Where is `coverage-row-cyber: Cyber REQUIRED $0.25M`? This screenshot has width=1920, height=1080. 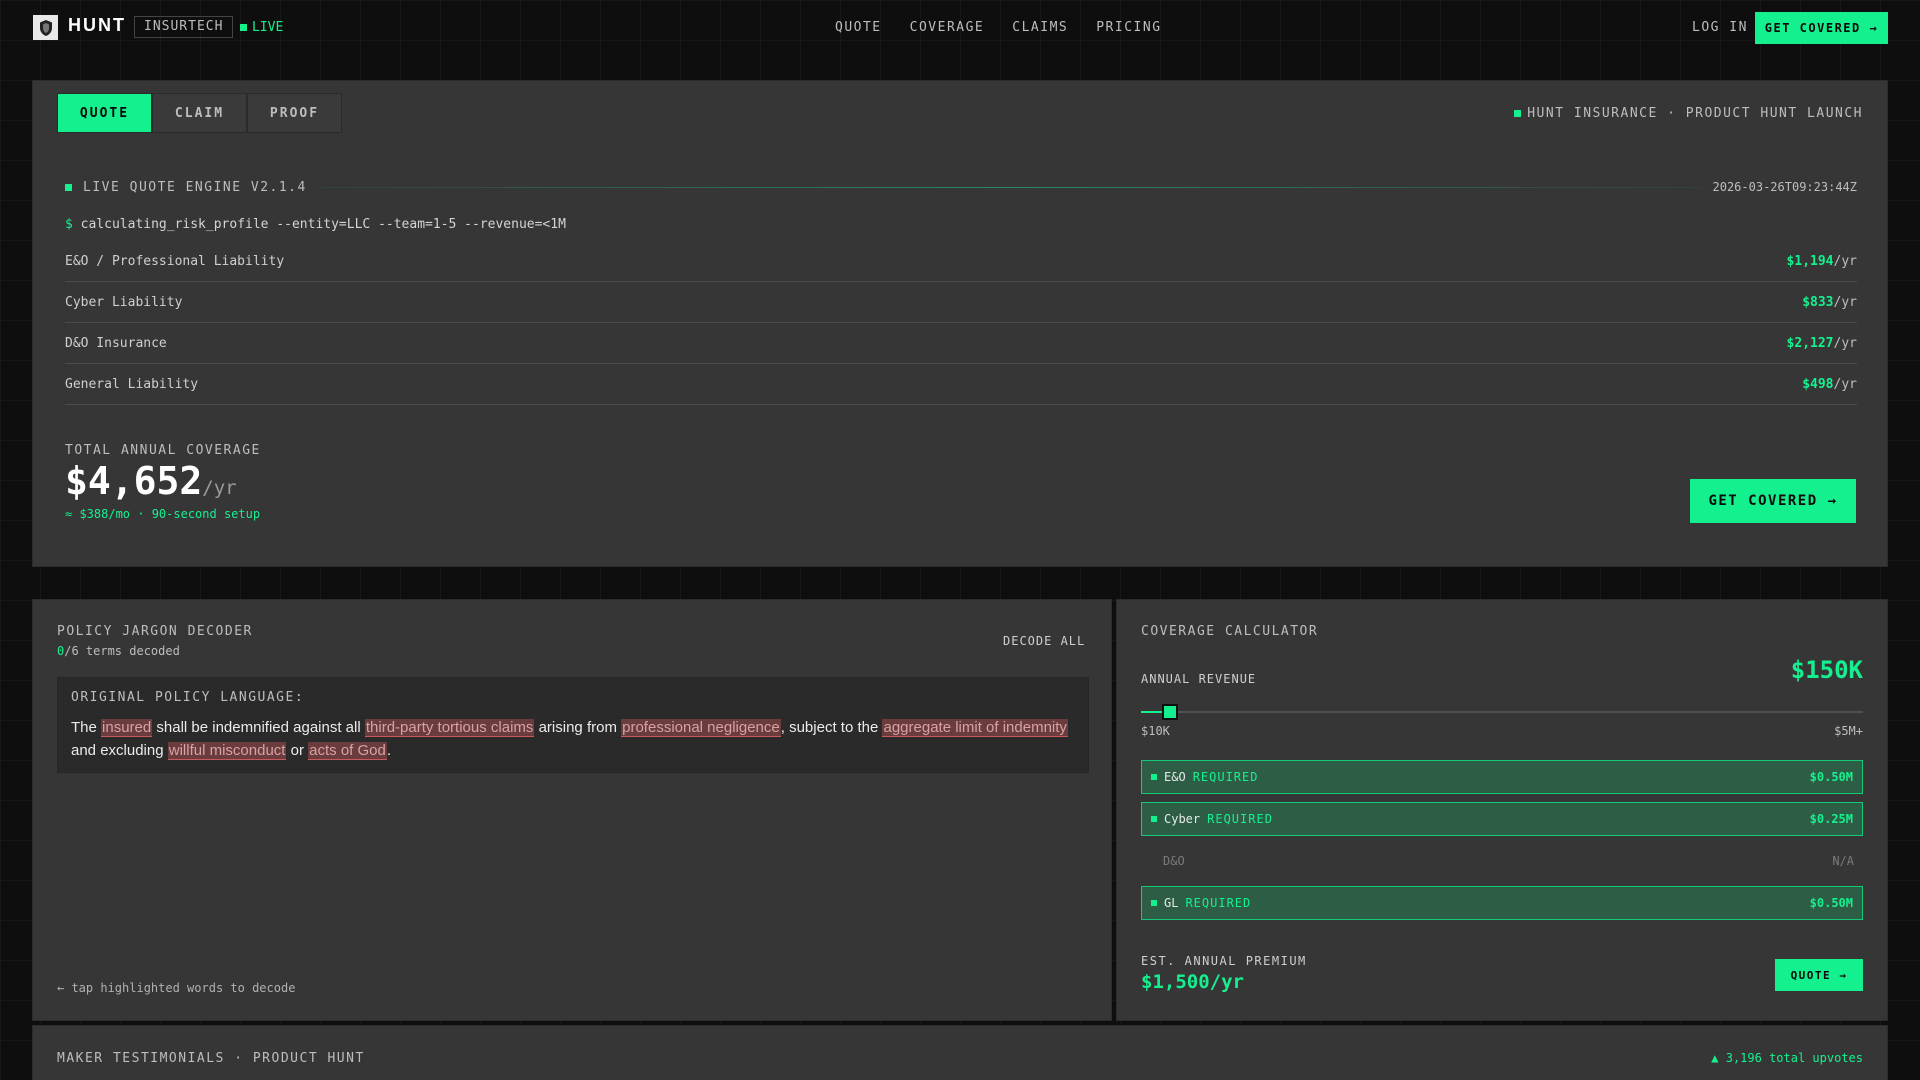 coverage-row-cyber: Cyber REQUIRED $0.25M is located at coordinates (1502, 819).